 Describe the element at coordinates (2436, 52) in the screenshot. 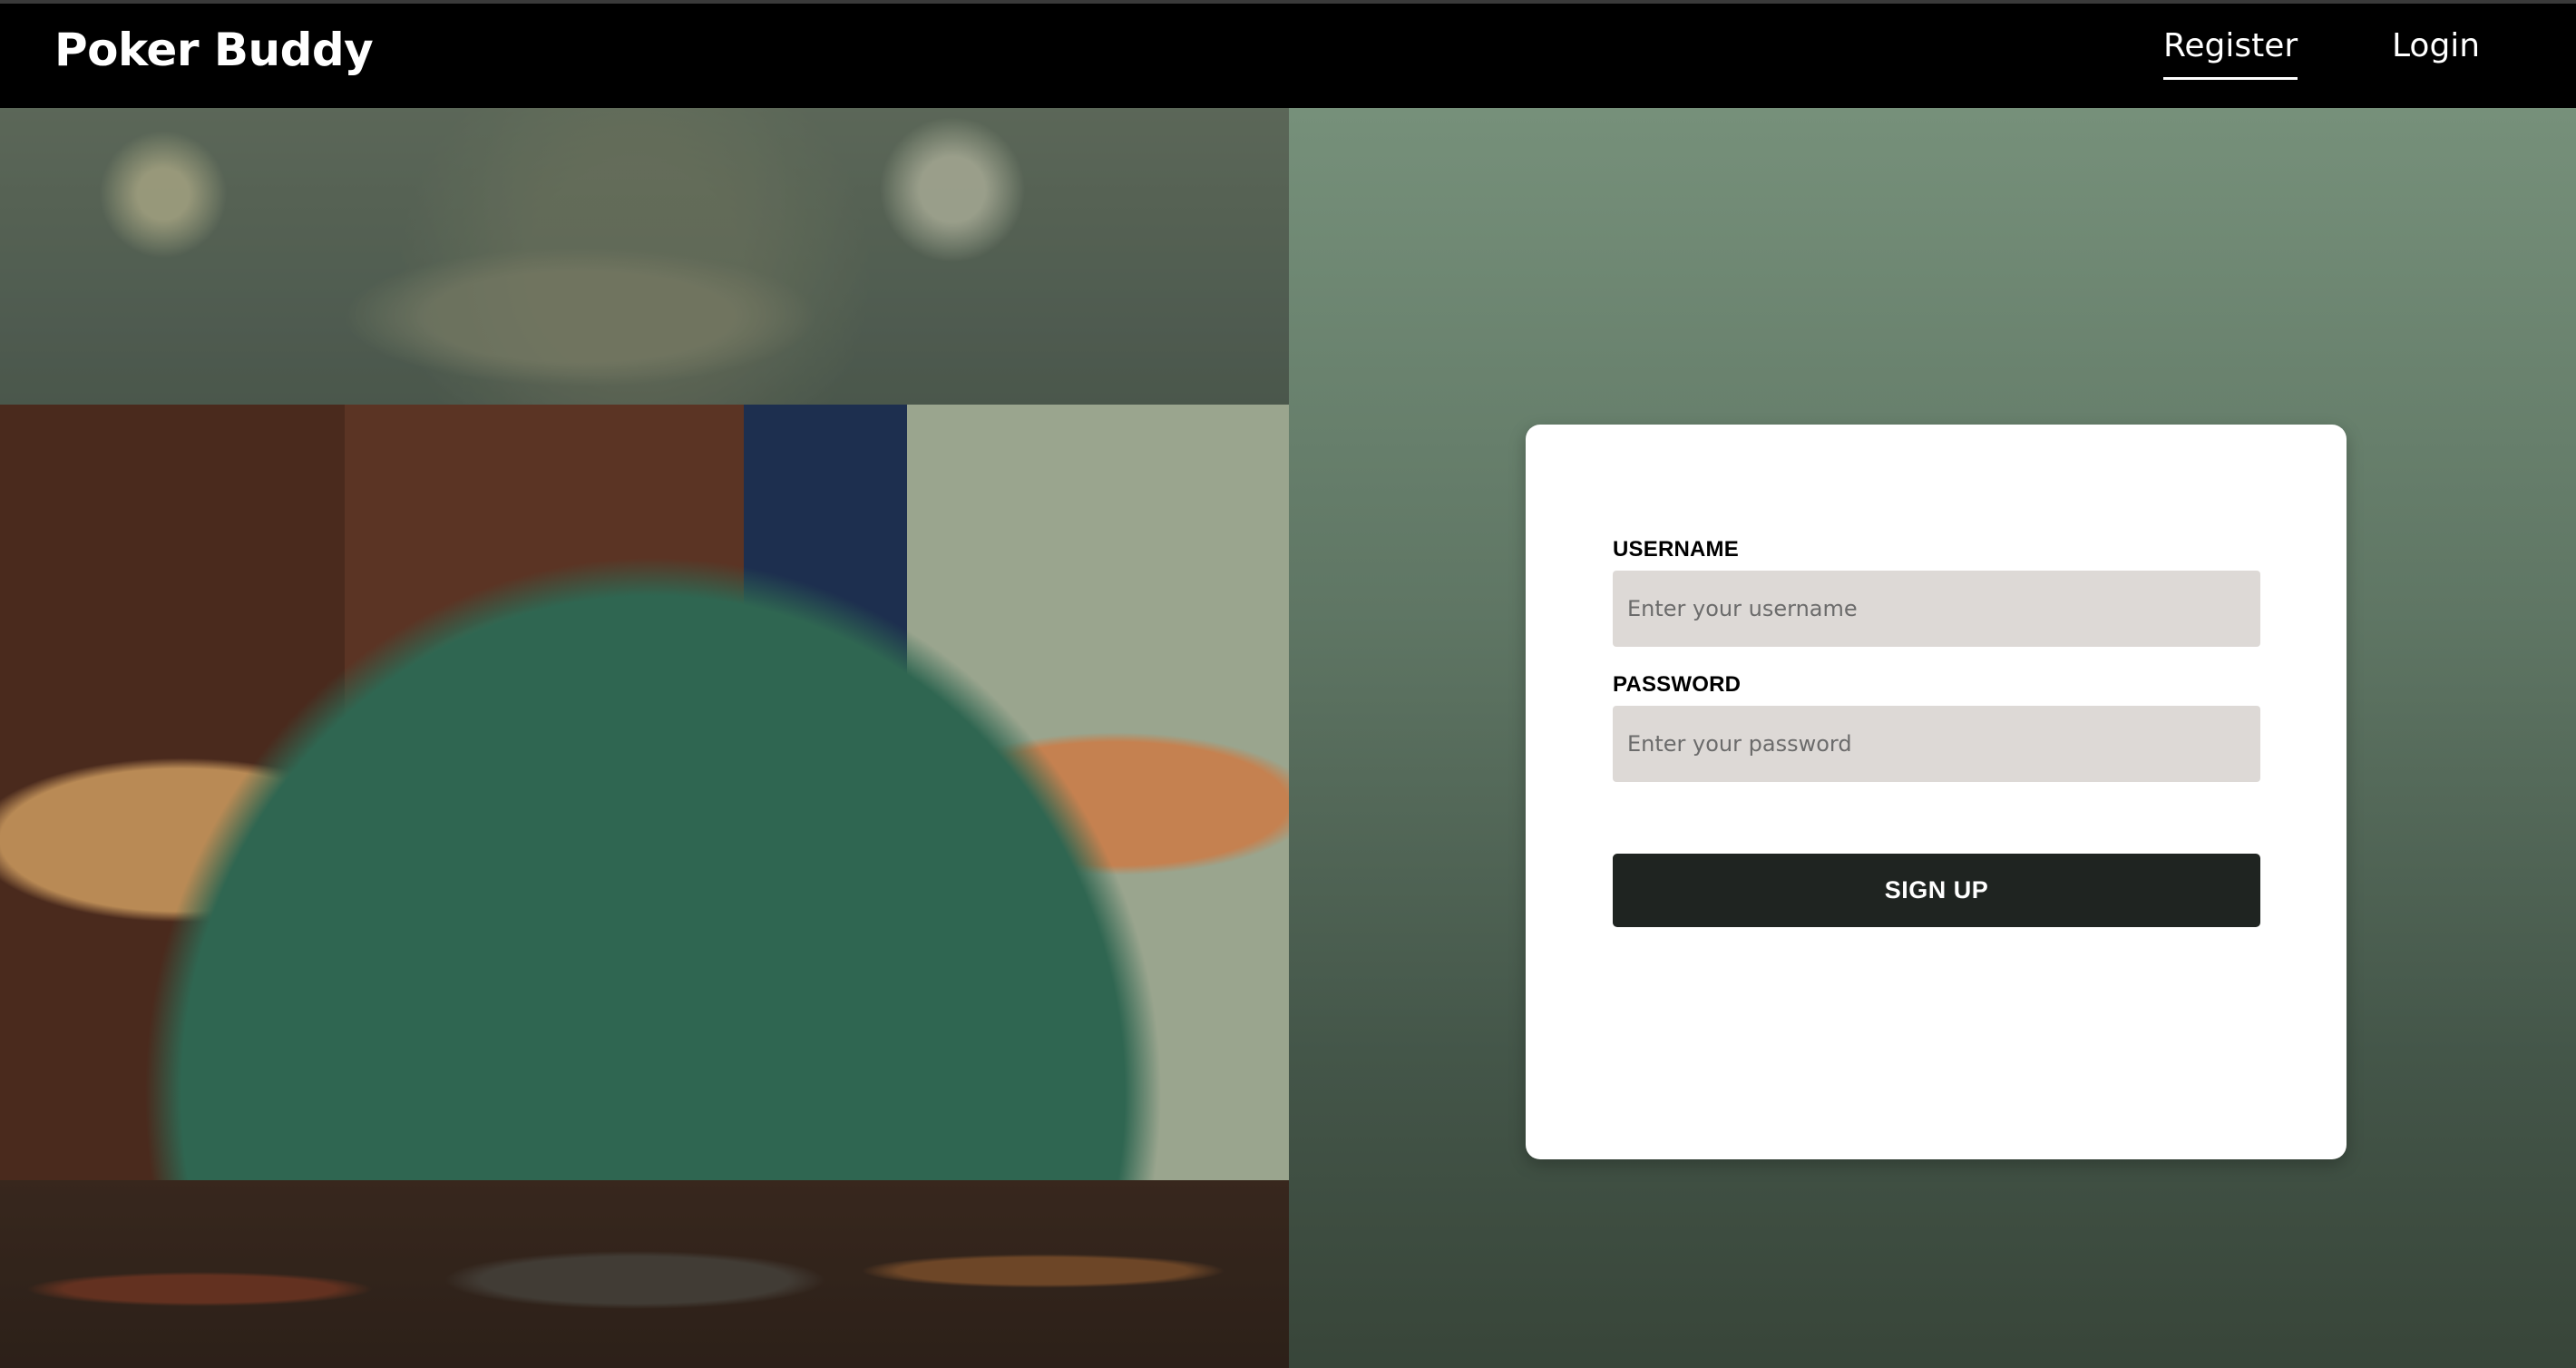

I see `nav-login-link: Login` at that location.